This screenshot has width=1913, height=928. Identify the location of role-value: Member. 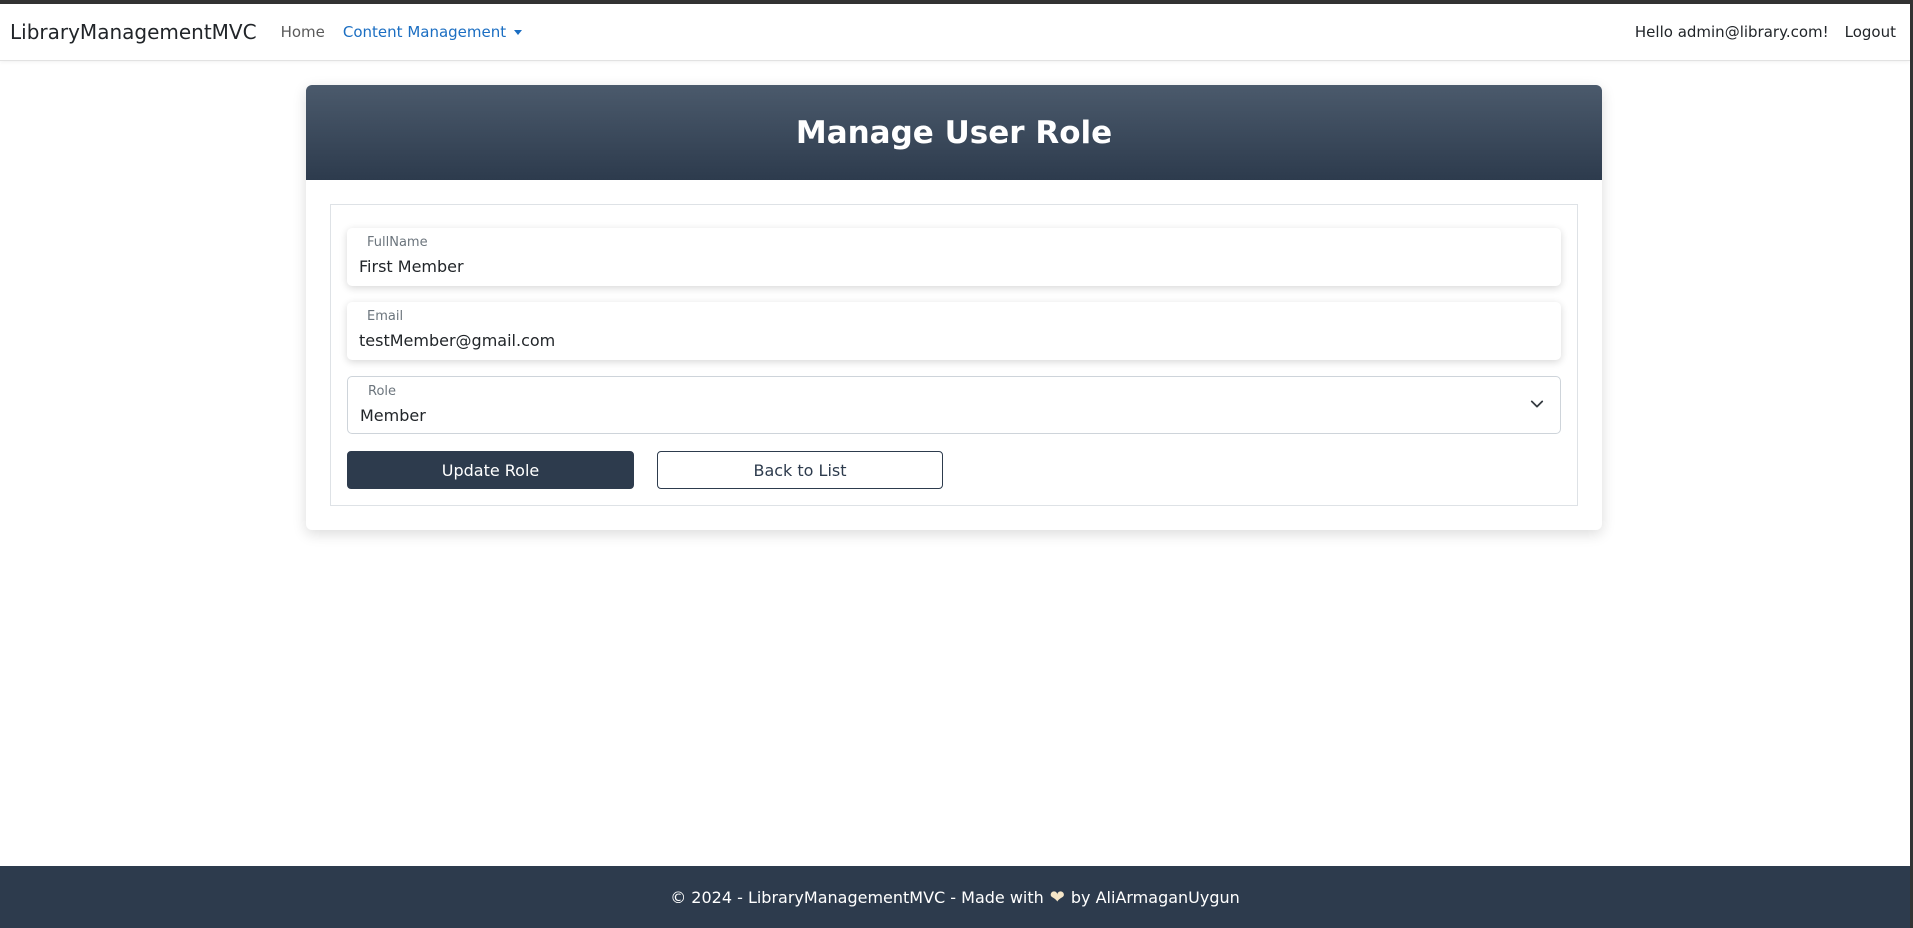
(393, 415).